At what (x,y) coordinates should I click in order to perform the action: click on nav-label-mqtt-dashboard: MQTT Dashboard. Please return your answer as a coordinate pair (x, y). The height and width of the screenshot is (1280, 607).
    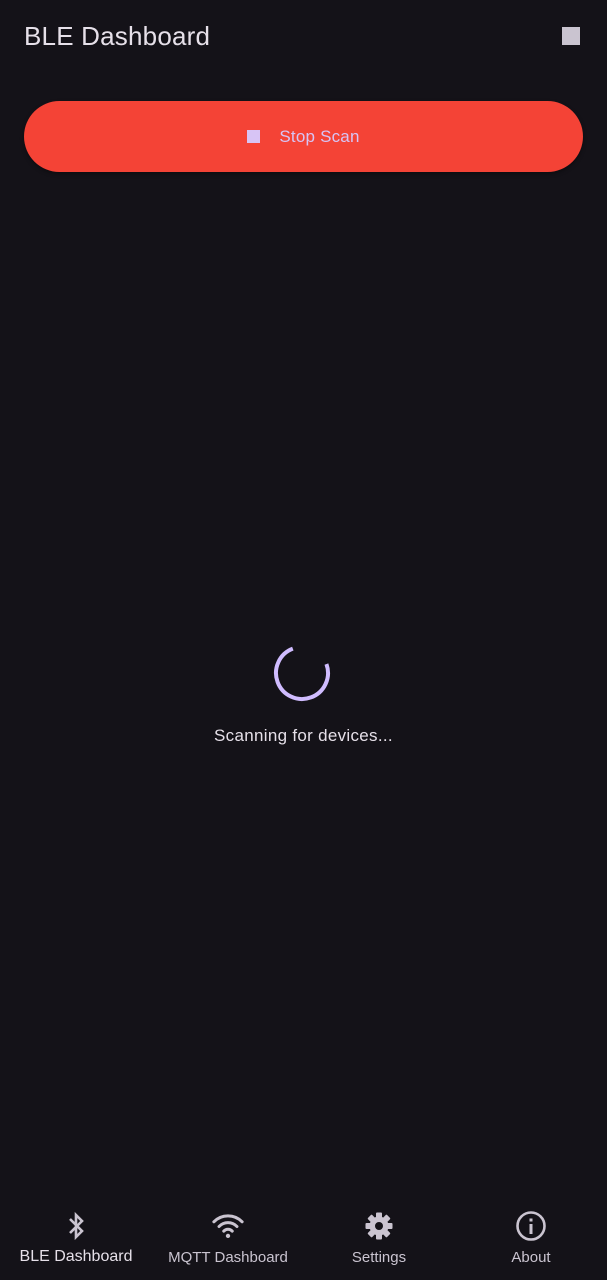
    Looking at the image, I should click on (228, 1257).